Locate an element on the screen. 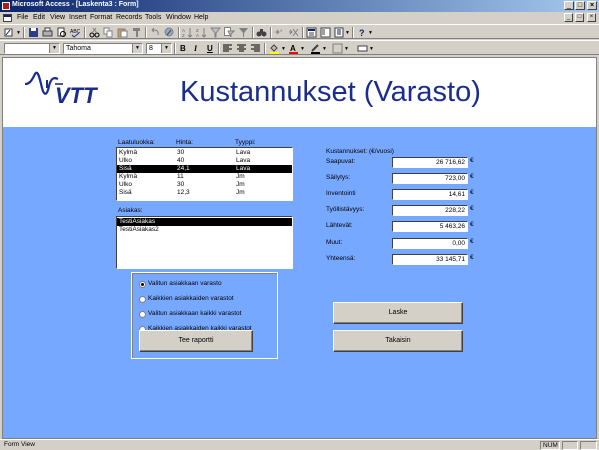 The width and height of the screenshot is (599, 450). customer-list: TestiAsiakas TestiAsiakas2 is located at coordinates (204, 242).